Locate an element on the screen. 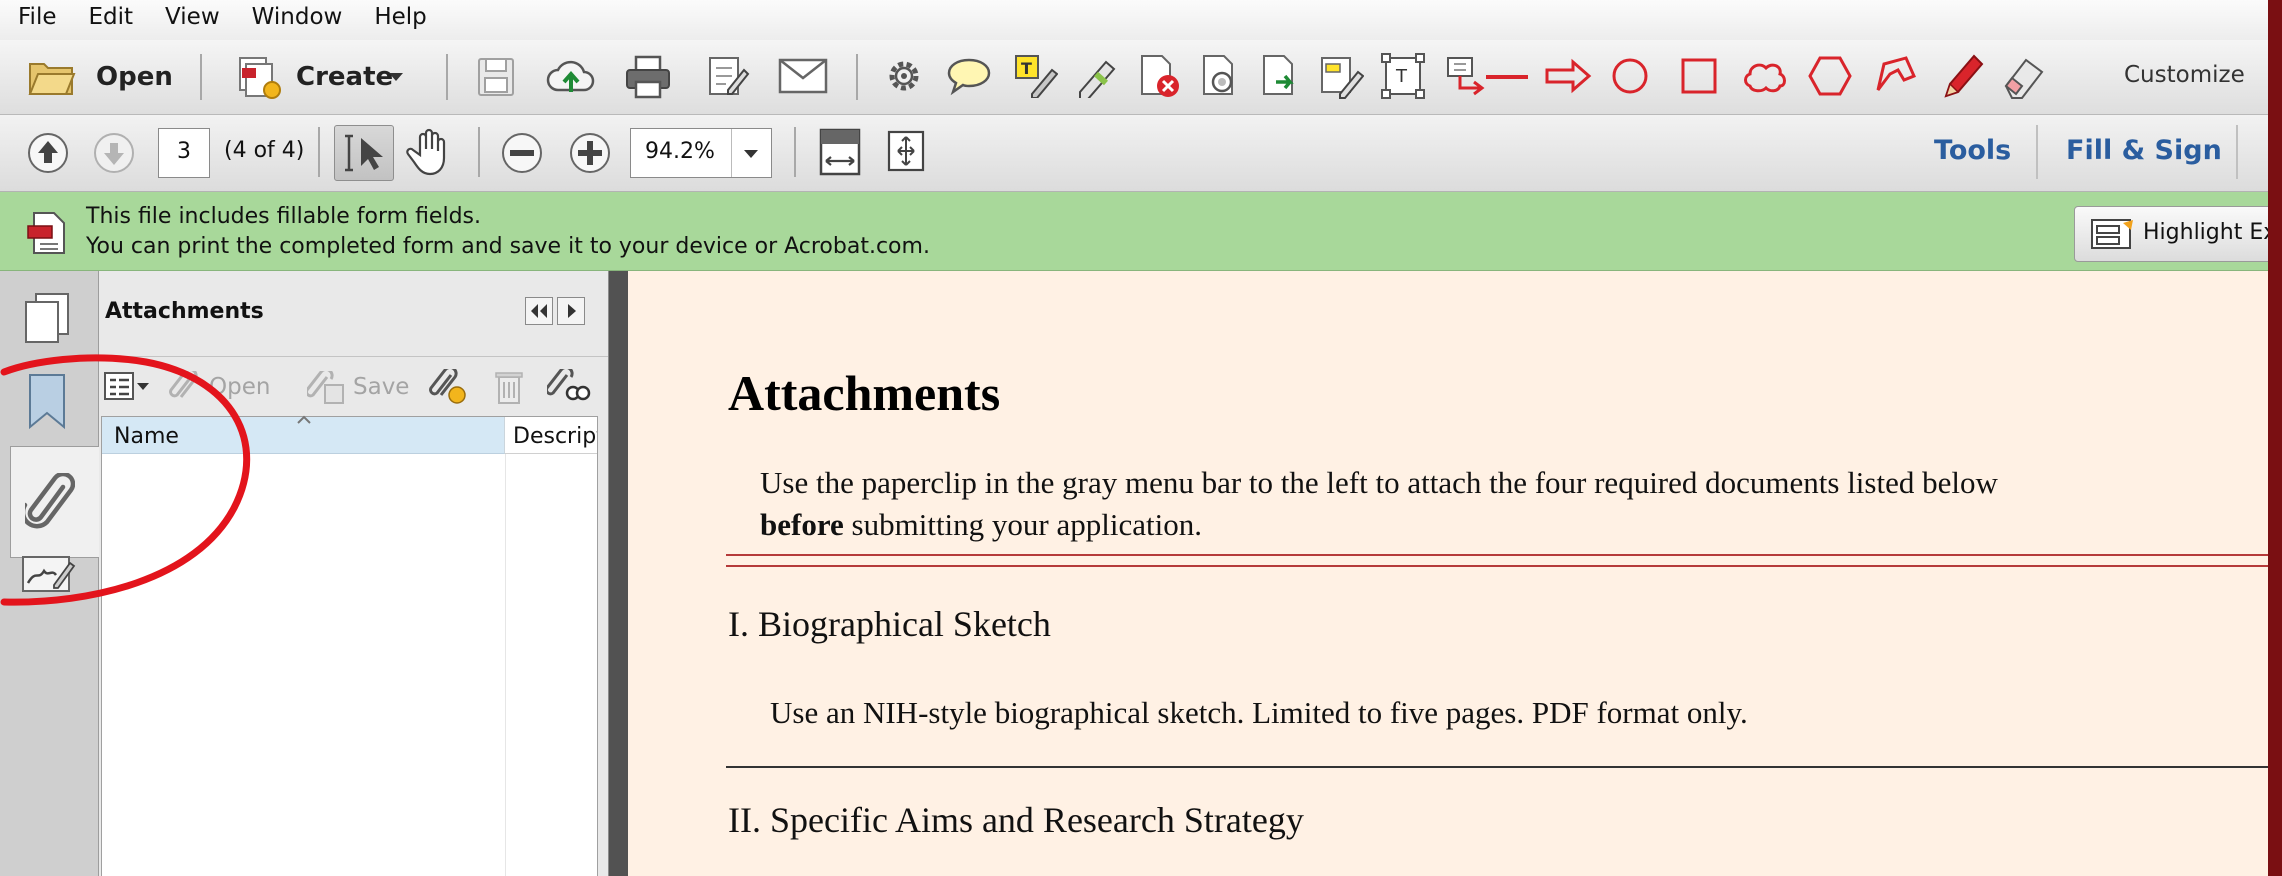 The width and height of the screenshot is (2282, 876). chevron-right-icon is located at coordinates (572, 311).